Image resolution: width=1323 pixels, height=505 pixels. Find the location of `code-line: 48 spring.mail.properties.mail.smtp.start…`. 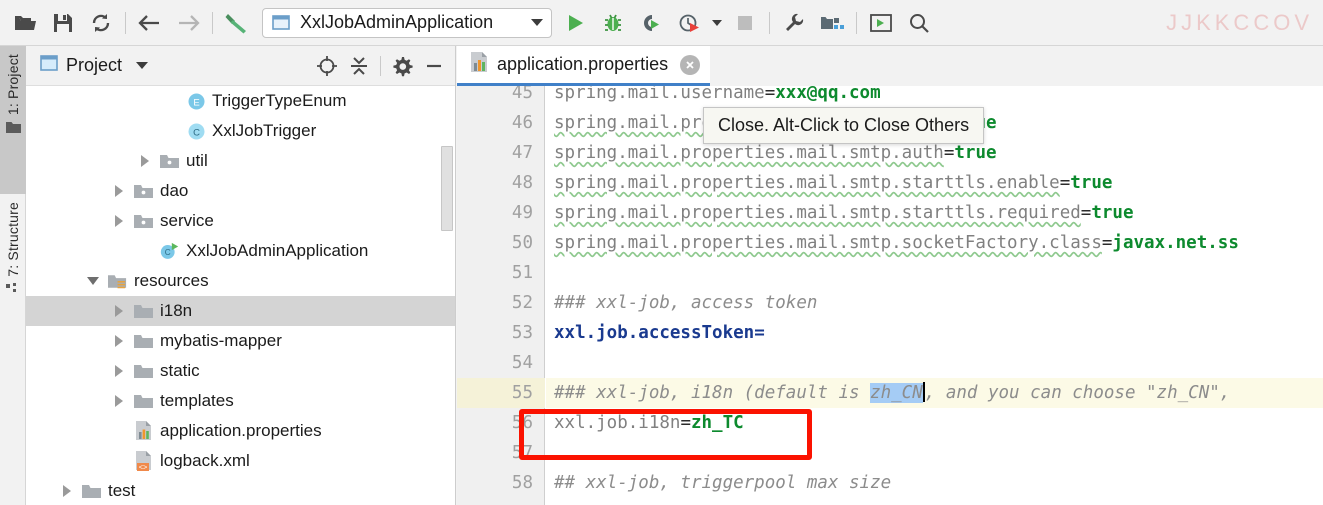

code-line: 48 spring.mail.properties.mail.smtp.start… is located at coordinates (890, 183).